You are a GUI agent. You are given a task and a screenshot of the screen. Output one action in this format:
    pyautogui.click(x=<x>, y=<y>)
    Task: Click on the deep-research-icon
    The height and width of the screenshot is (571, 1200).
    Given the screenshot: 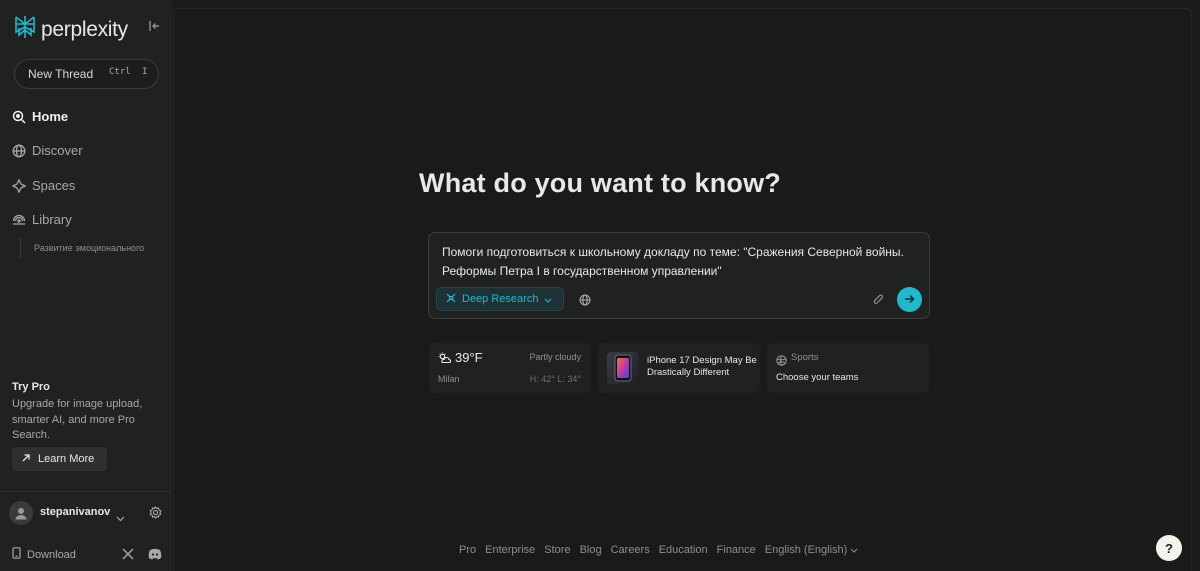 What is the action you would take?
    pyautogui.click(x=451, y=299)
    